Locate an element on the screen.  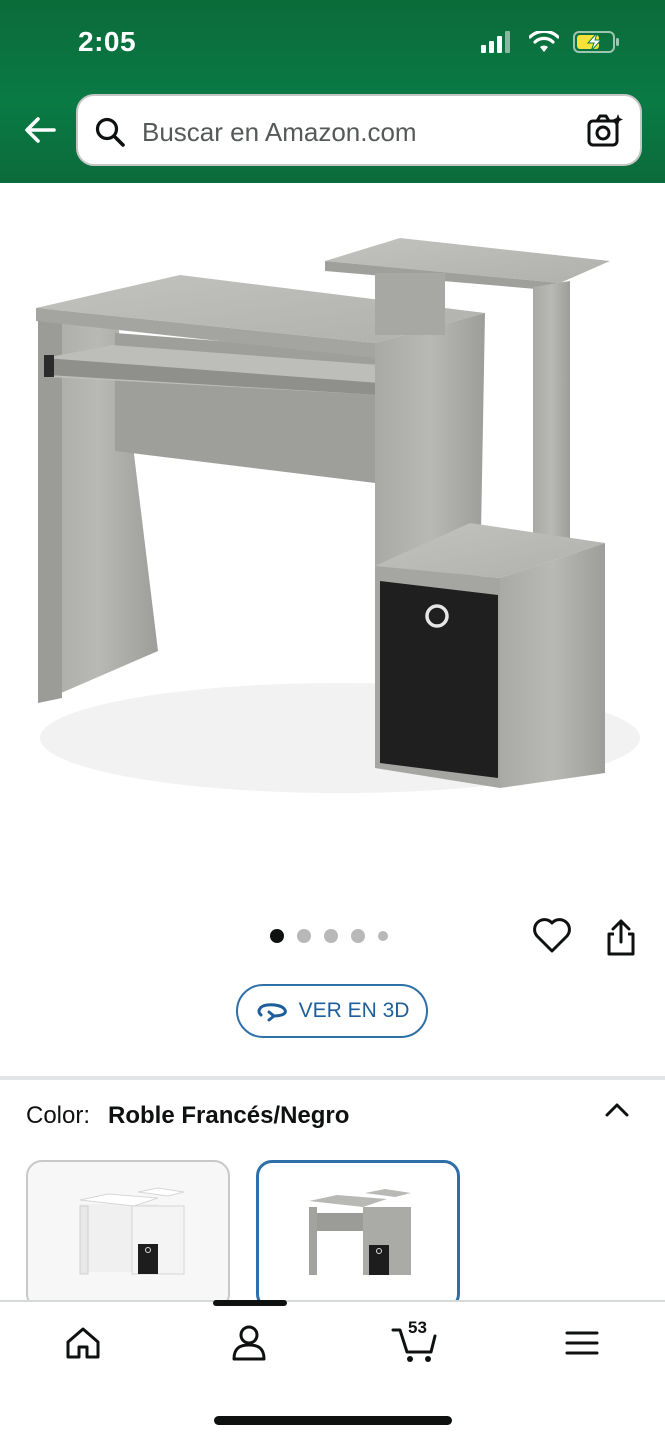
status-icons is located at coordinates (551, 42).